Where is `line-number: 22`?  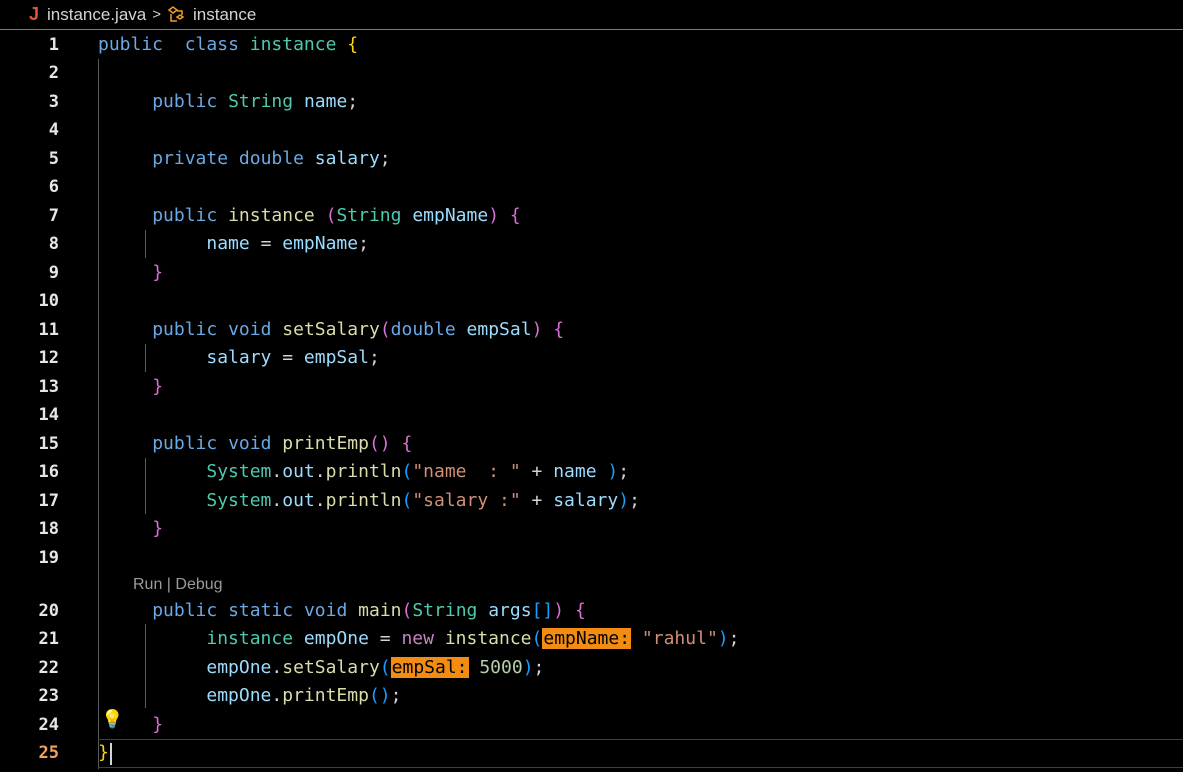 line-number: 22 is located at coordinates (48, 668).